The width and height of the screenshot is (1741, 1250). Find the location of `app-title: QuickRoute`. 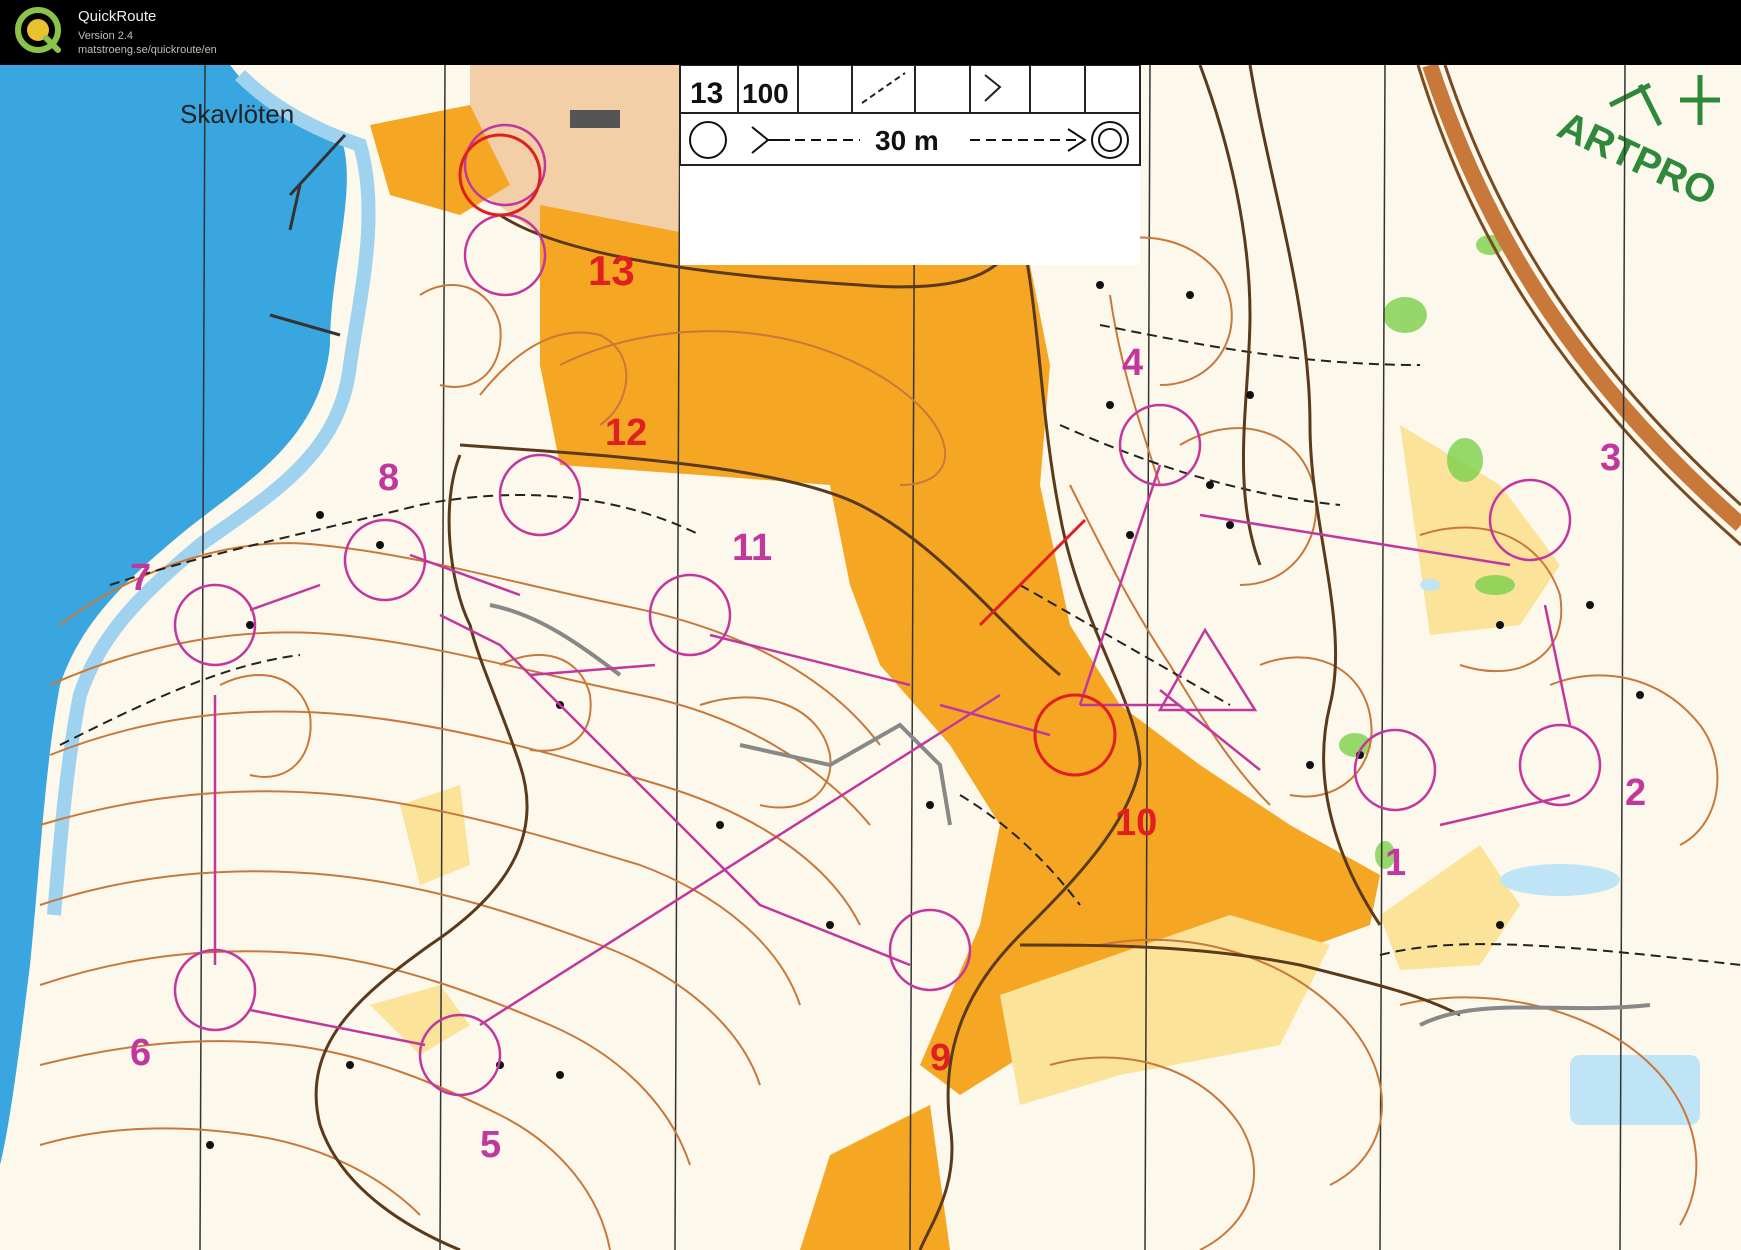

app-title: QuickRoute is located at coordinates (117, 16).